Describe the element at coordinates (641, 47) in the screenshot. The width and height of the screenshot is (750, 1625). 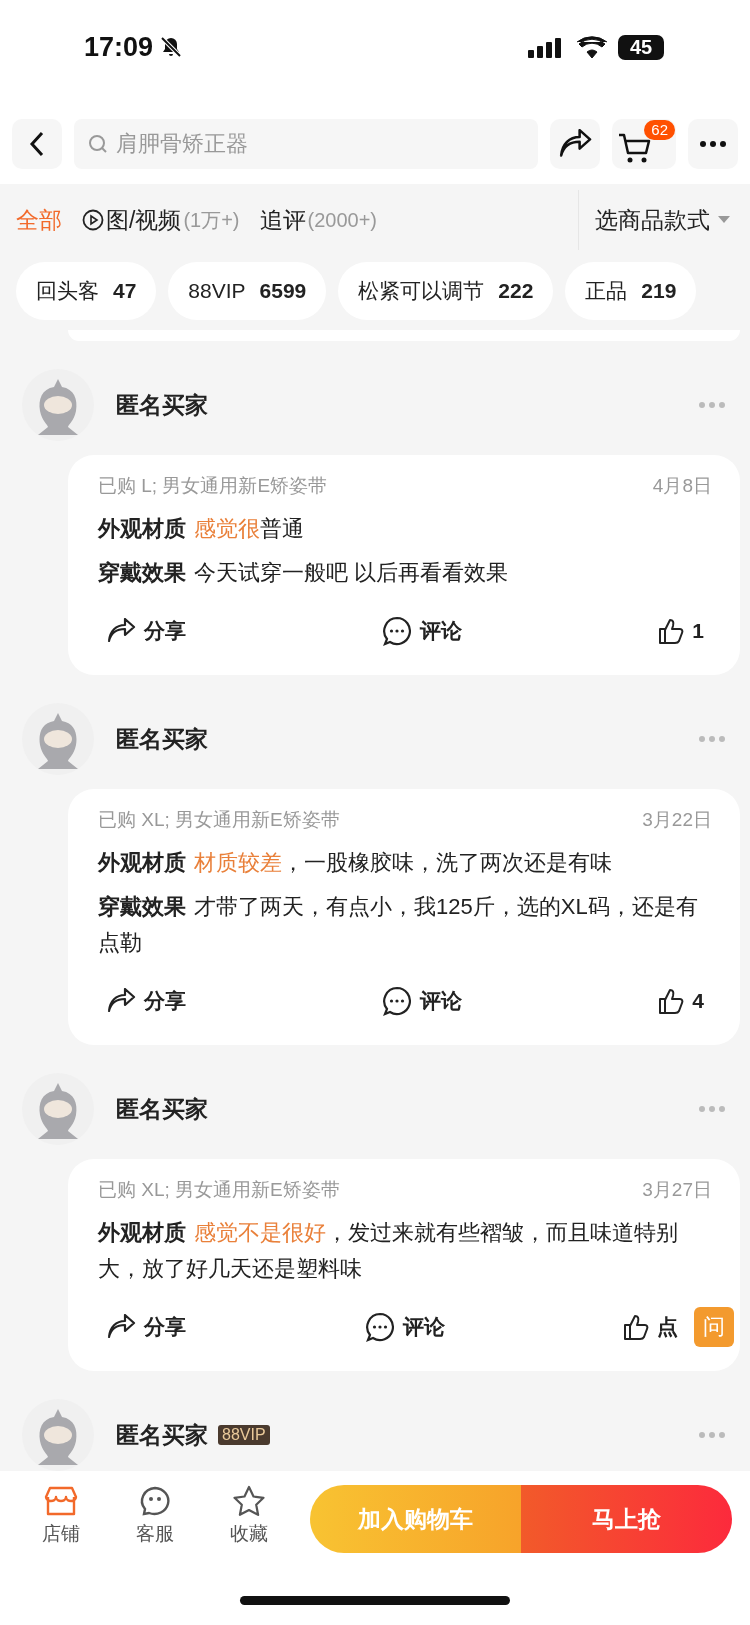
I see `battery-level: 45` at that location.